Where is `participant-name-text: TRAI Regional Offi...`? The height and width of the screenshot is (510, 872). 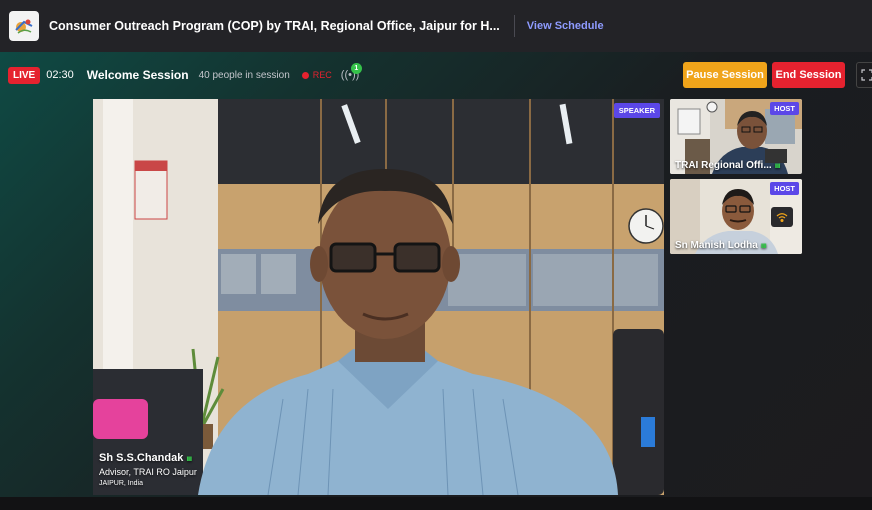 participant-name-text: TRAI Regional Offi... is located at coordinates (723, 165).